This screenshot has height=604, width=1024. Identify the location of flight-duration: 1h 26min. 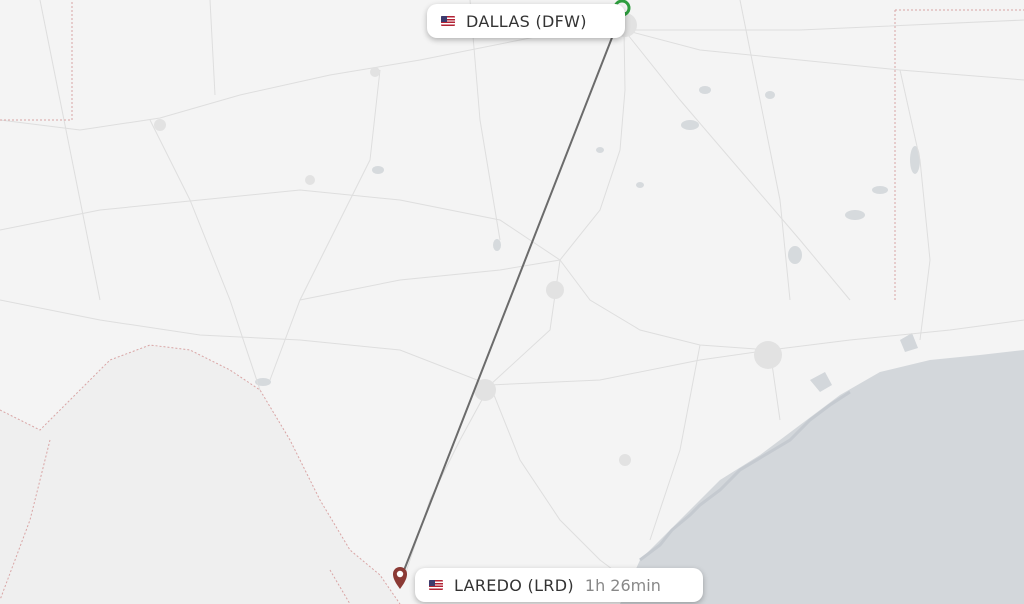
(622, 585).